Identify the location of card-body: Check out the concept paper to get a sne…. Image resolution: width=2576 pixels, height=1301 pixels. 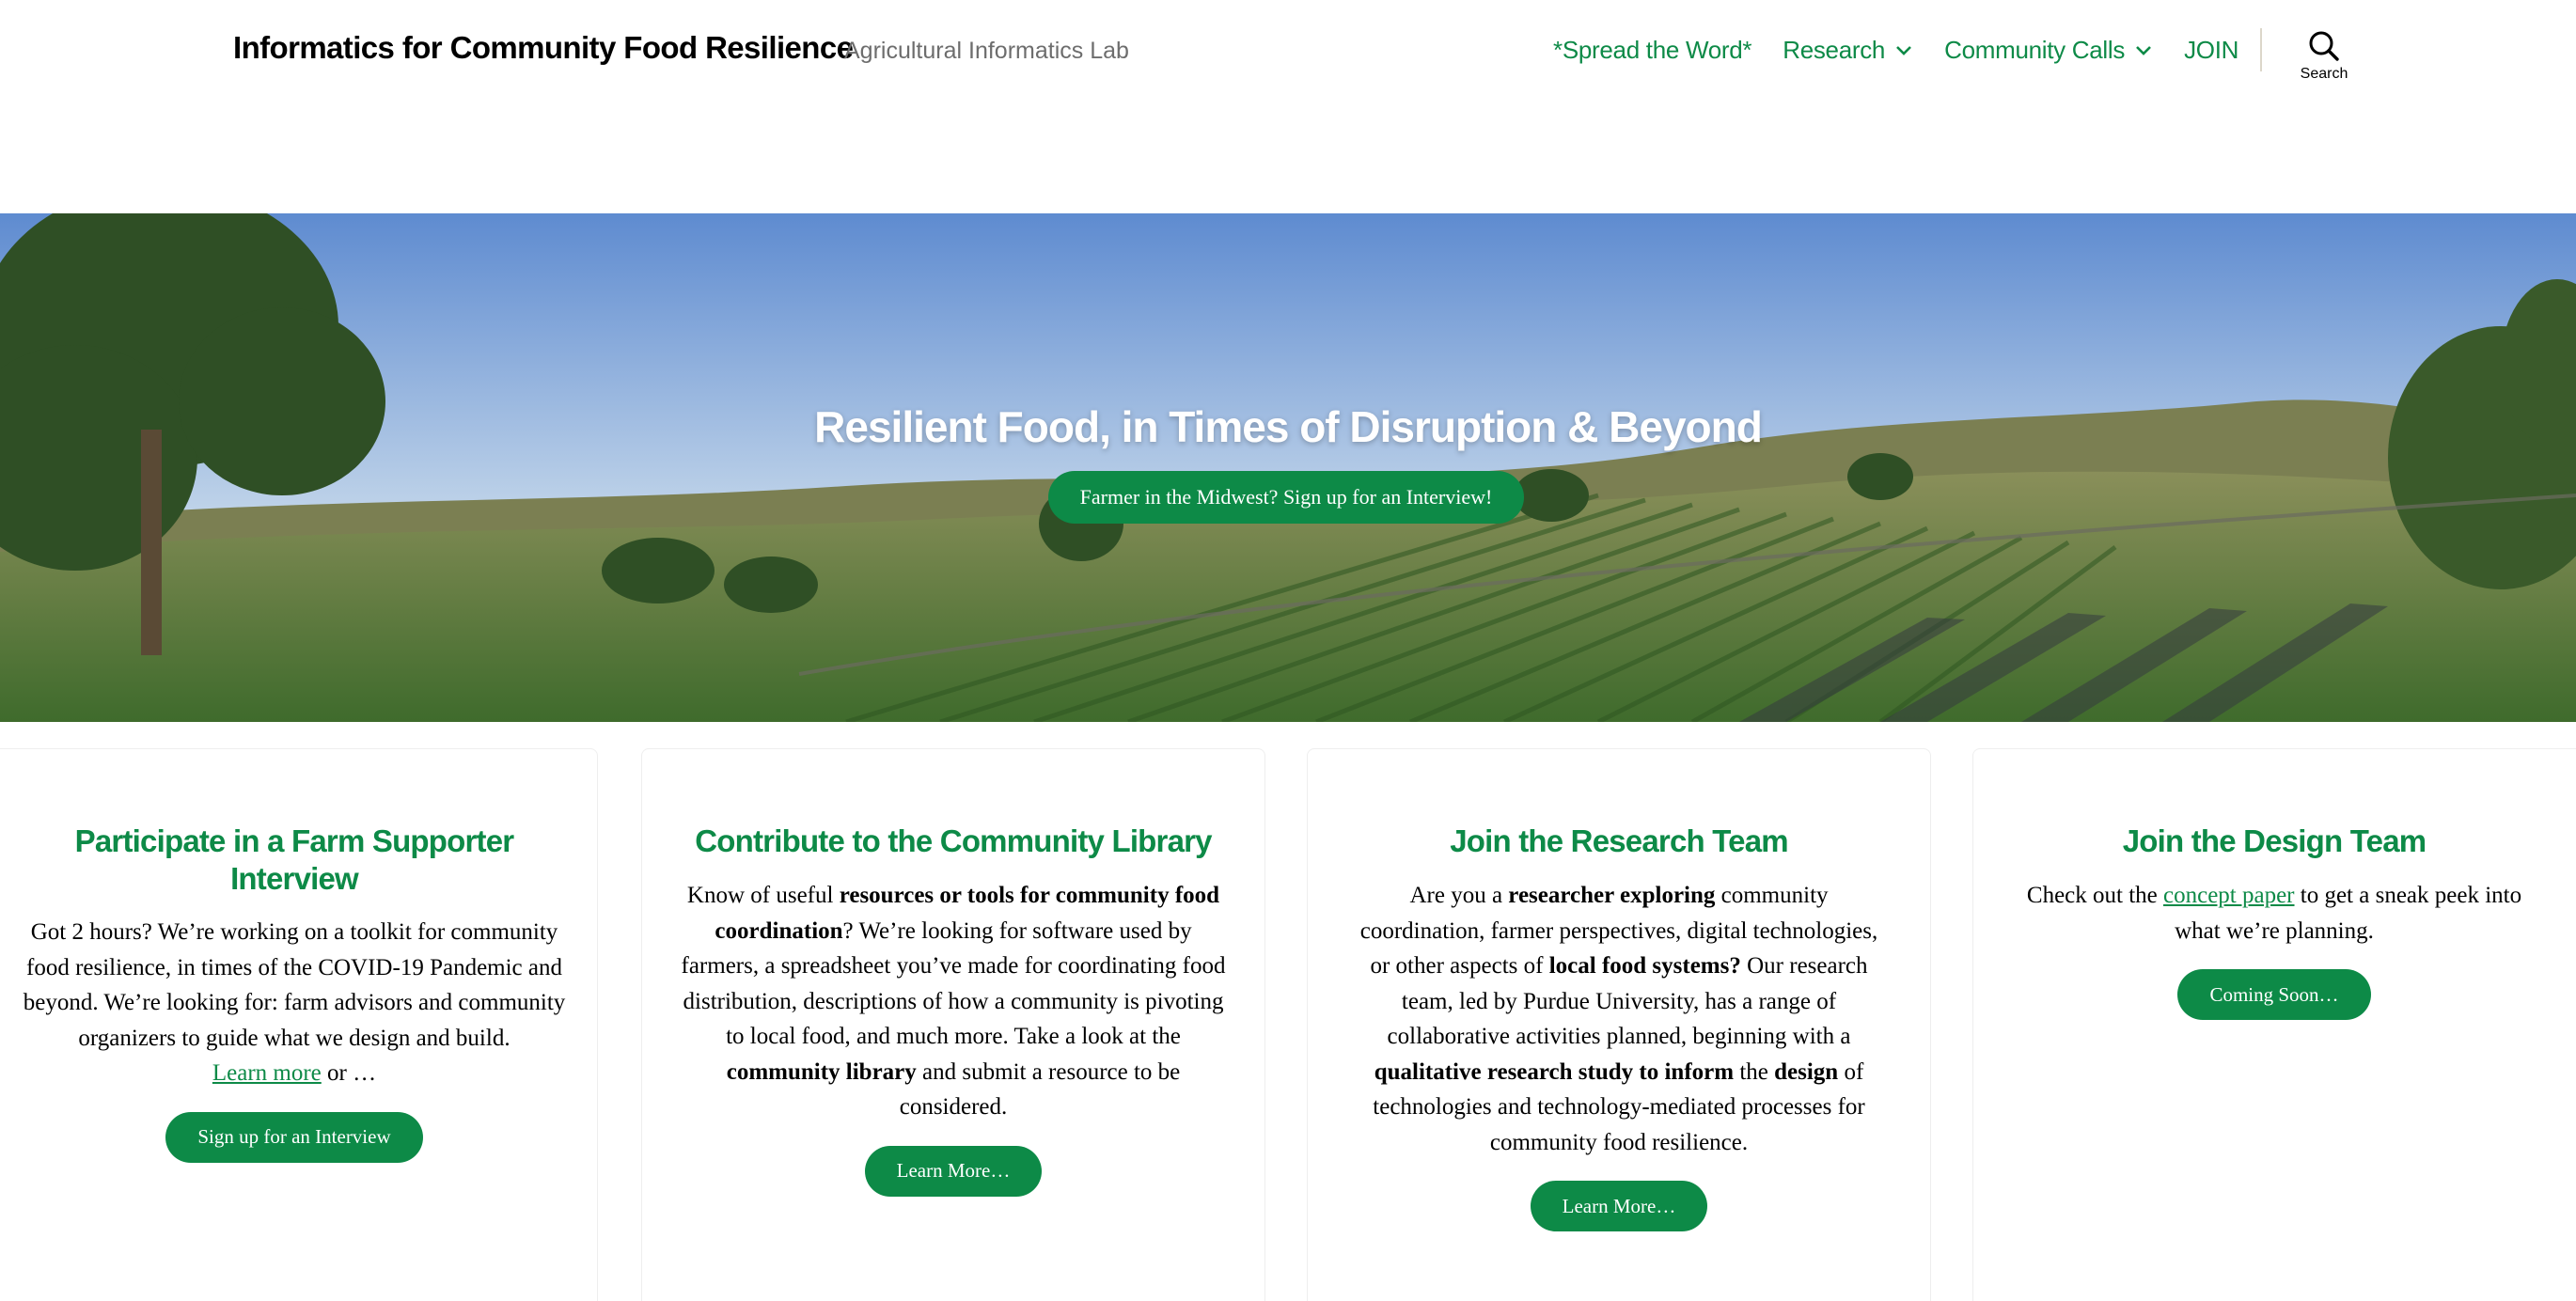
(2275, 913).